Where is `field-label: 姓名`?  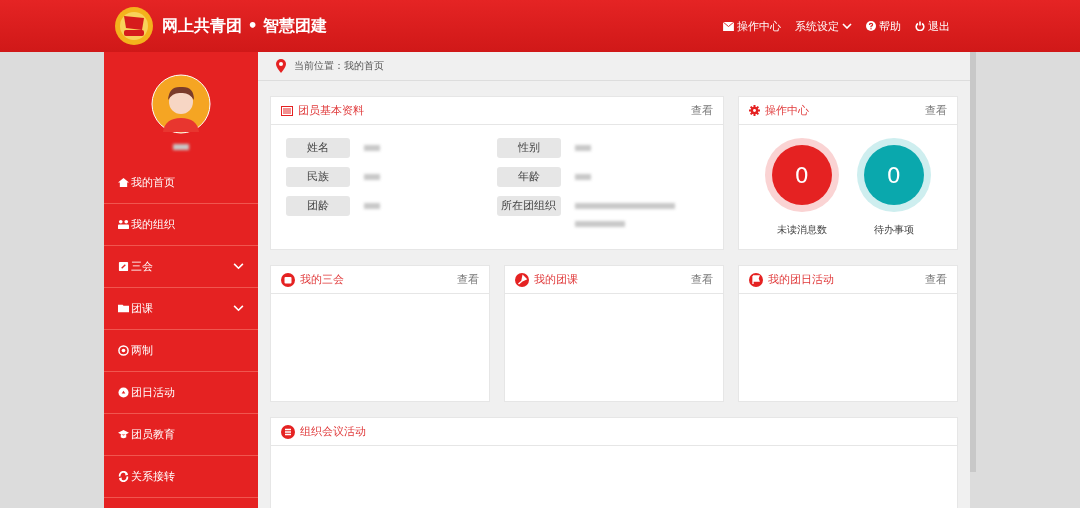 field-label: 姓名 is located at coordinates (318, 148).